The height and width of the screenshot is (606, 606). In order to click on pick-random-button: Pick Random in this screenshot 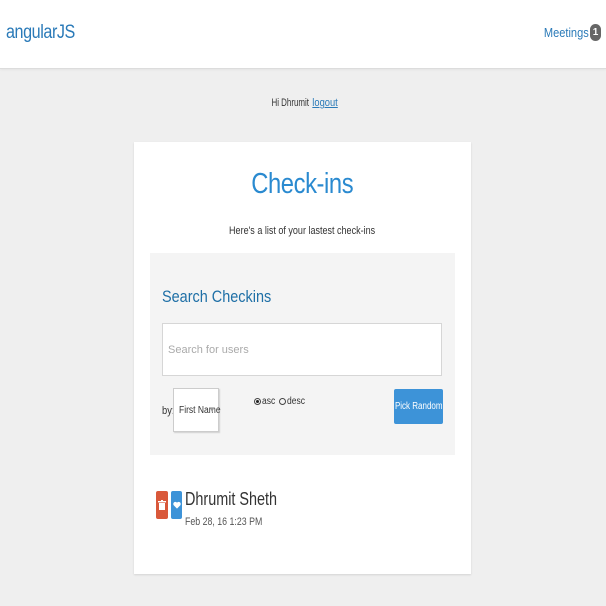, I will do `click(418, 406)`.